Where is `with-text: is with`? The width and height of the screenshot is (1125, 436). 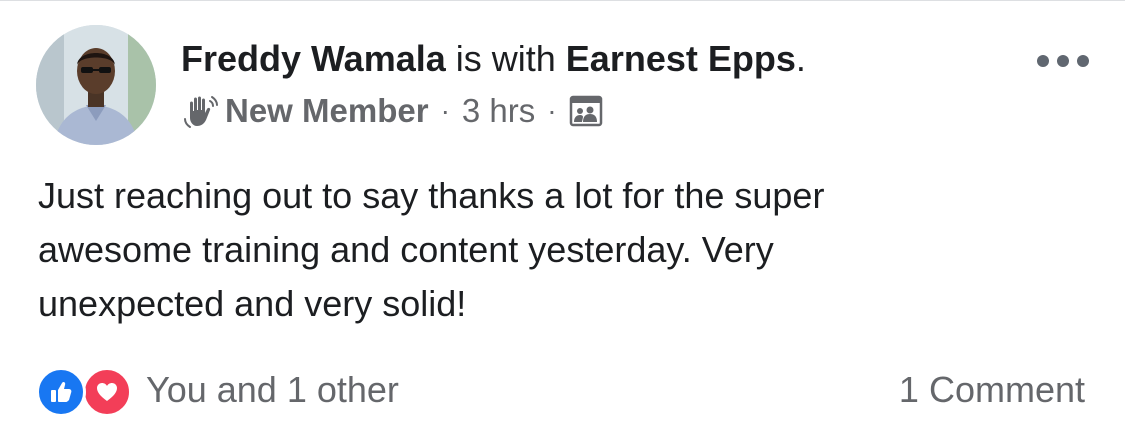
with-text: is with is located at coordinates (505, 58).